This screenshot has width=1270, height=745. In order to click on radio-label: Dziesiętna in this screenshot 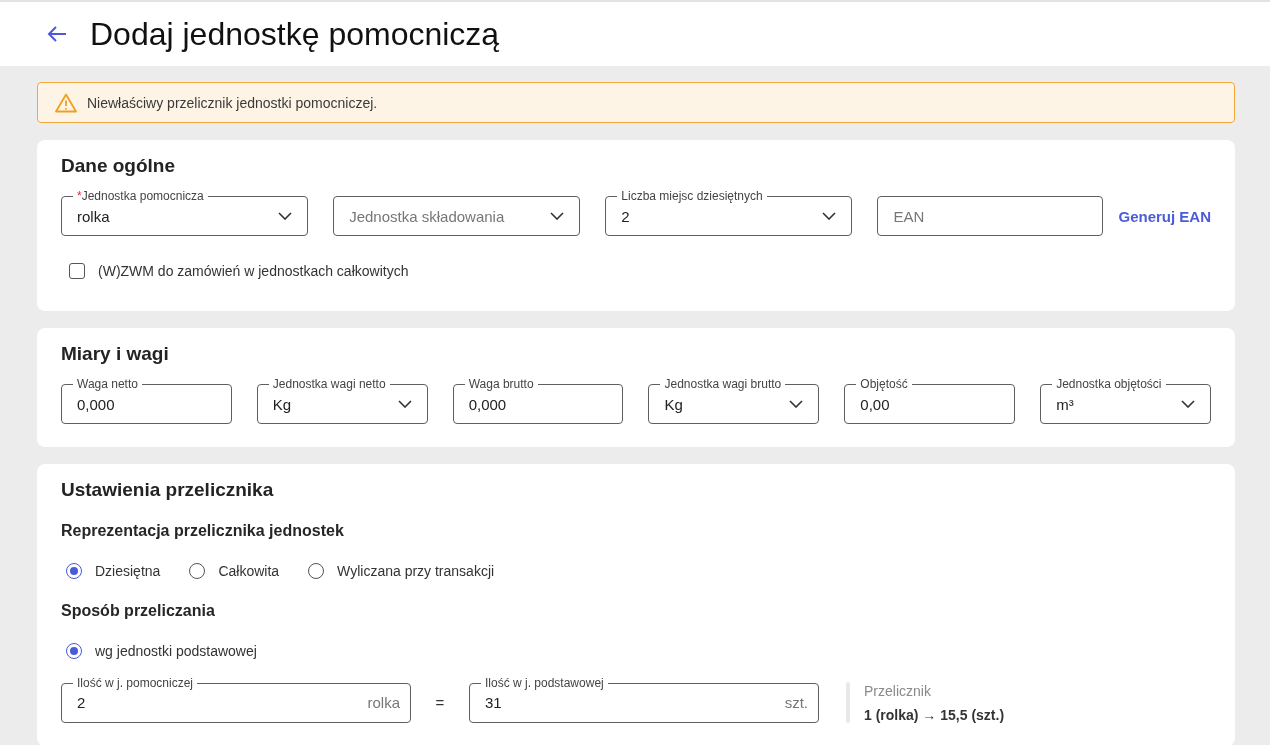, I will do `click(128, 571)`.